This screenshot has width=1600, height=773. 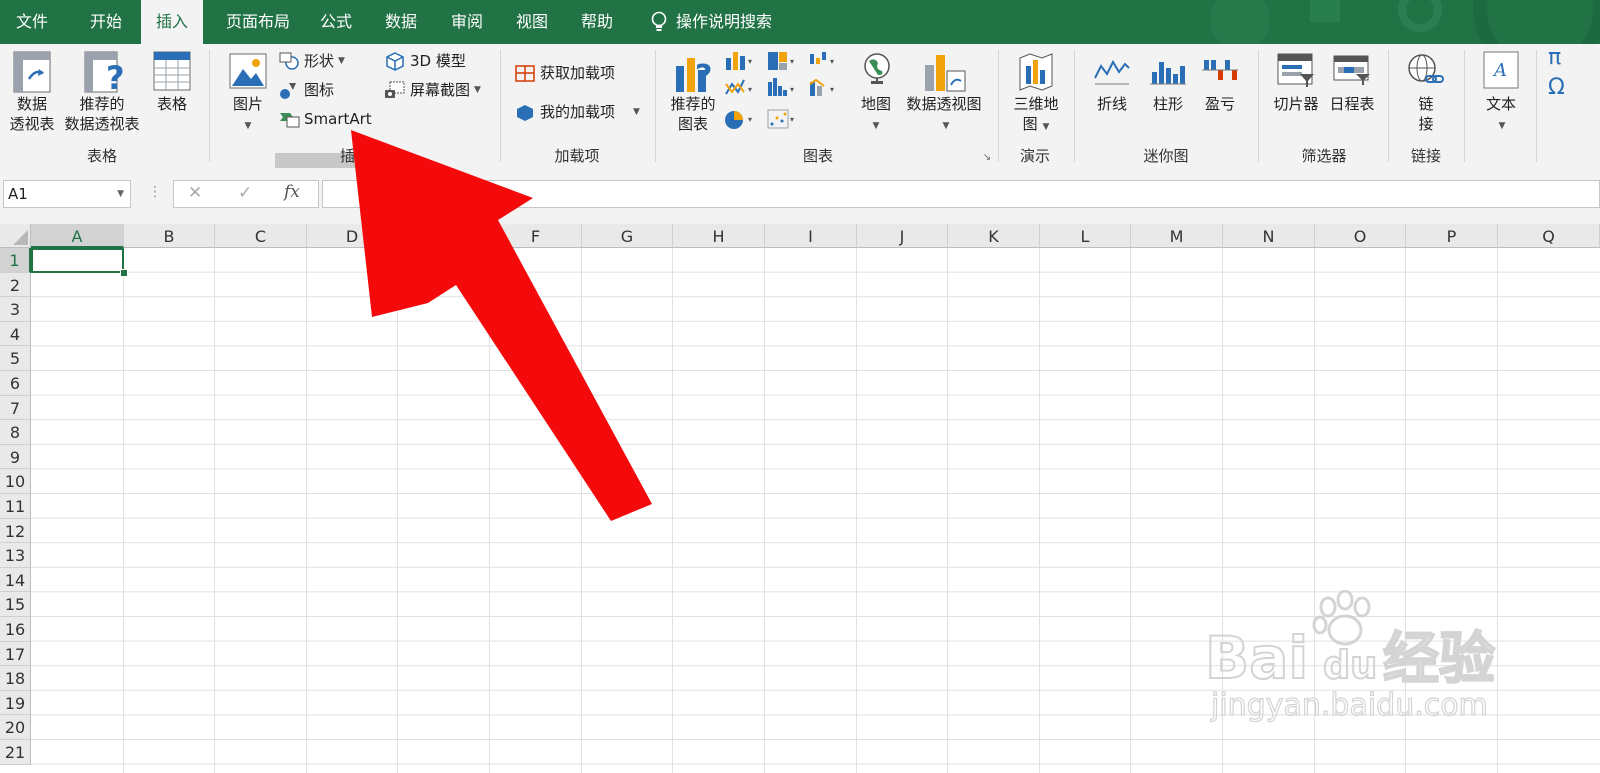 What do you see at coordinates (532, 22) in the screenshot?
I see `tab-view: 视图` at bounding box center [532, 22].